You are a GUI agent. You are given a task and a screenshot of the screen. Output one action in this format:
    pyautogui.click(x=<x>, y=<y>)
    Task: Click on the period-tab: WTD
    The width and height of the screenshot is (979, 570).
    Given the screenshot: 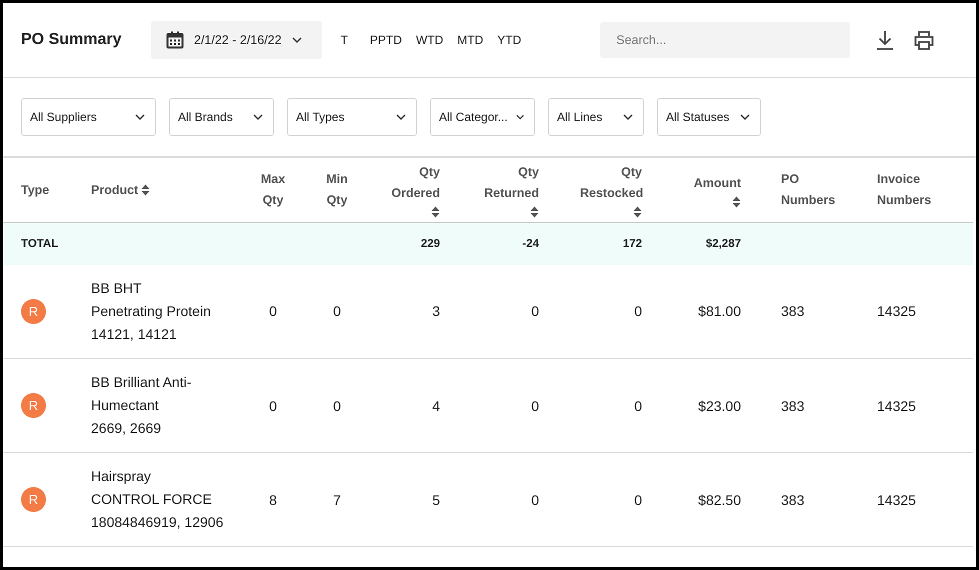 What is the action you would take?
    pyautogui.click(x=429, y=40)
    